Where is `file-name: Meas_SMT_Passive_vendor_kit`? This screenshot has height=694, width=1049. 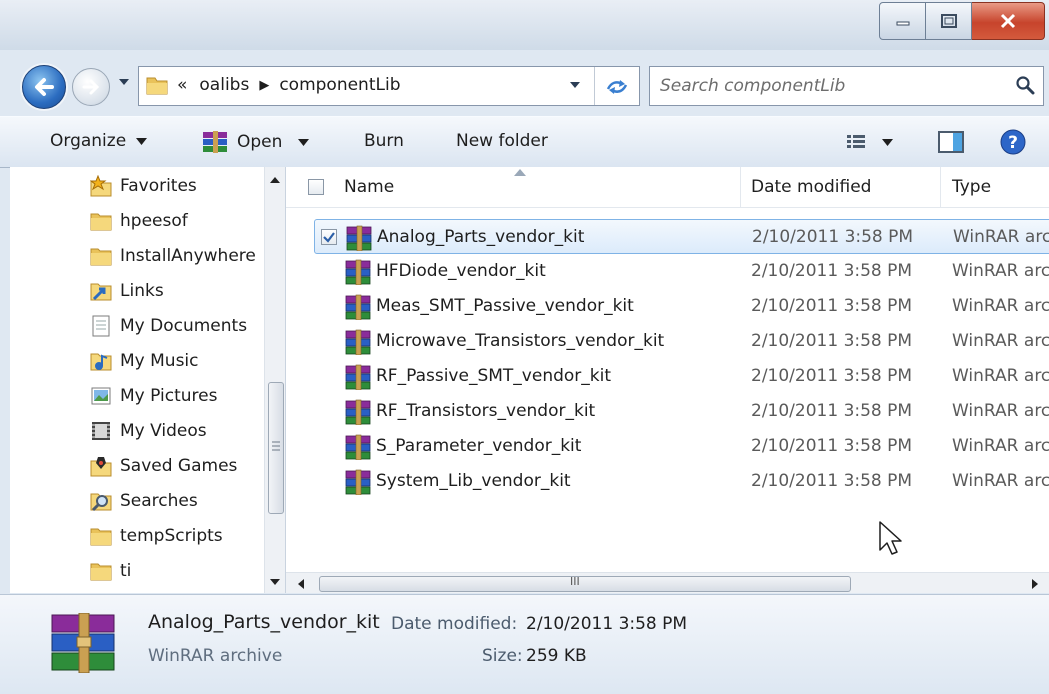
file-name: Meas_SMT_Passive_vendor_kit is located at coordinates (505, 306).